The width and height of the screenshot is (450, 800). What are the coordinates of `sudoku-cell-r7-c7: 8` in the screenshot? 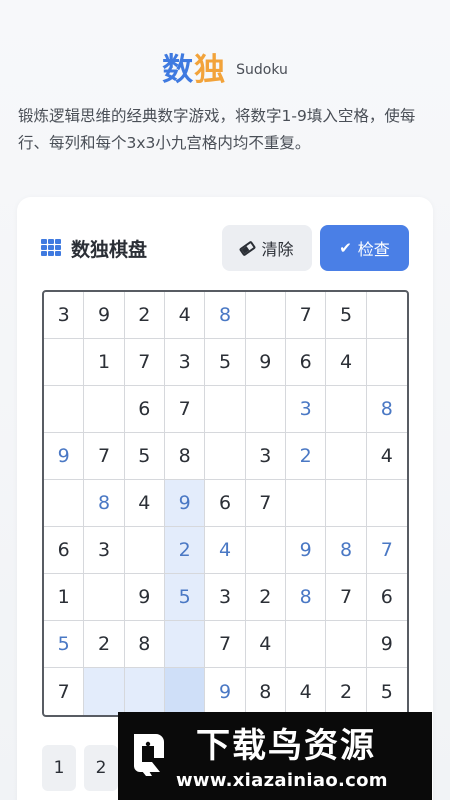 It's located at (306, 597).